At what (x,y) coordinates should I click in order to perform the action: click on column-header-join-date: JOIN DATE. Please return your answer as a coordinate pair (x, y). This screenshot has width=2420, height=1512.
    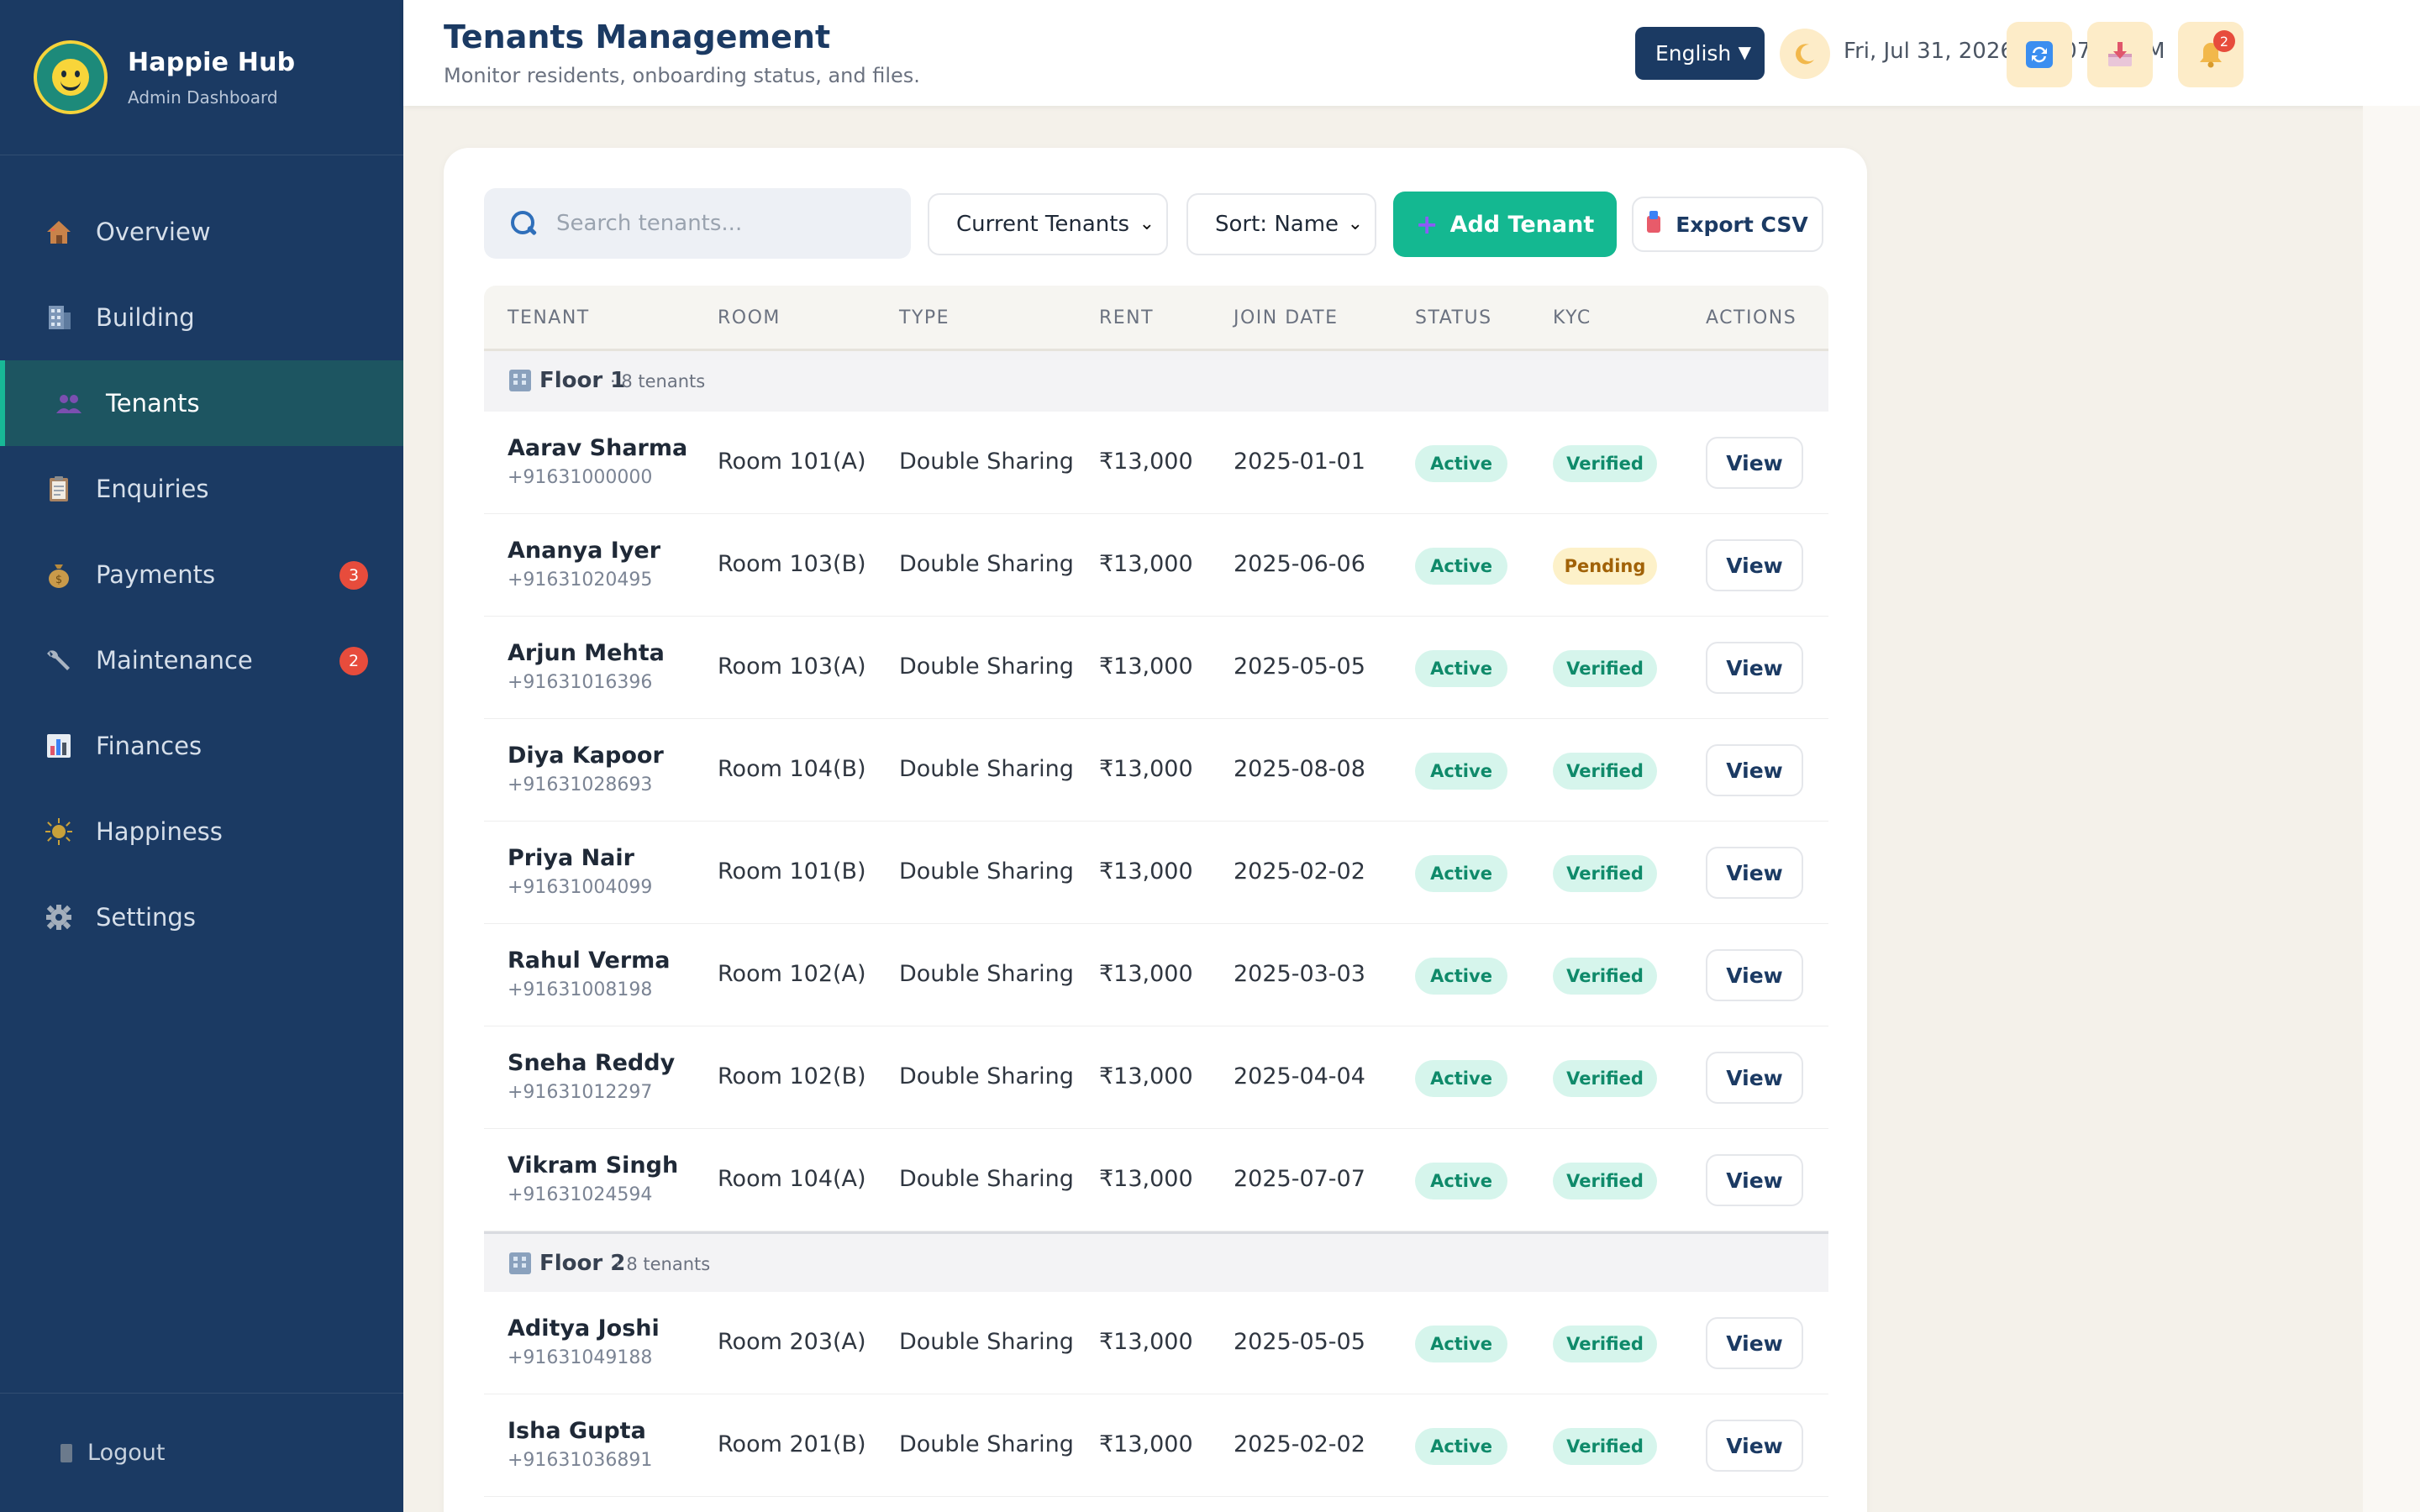
    Looking at the image, I should click on (1286, 317).